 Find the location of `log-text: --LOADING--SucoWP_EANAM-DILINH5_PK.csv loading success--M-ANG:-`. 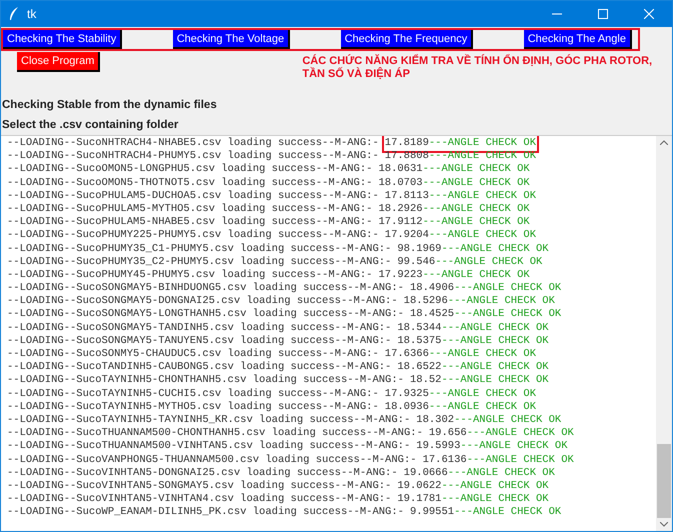

log-text: --LOADING--SucoWP_EANAM-DILINH5_PK.csv loading success--M-ANG:- is located at coordinates (205, 513).